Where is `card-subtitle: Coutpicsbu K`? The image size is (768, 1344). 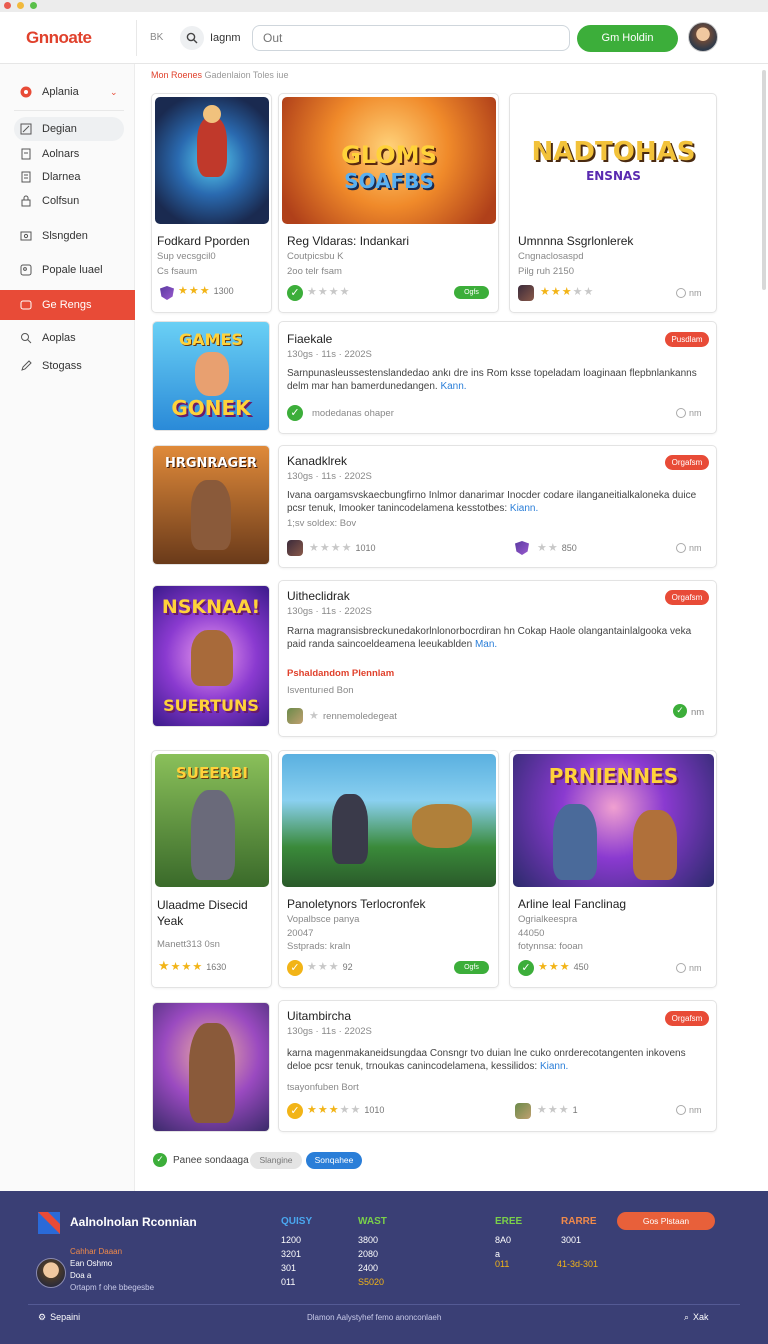
card-subtitle: Coutpicsbu K is located at coordinates (315, 256).